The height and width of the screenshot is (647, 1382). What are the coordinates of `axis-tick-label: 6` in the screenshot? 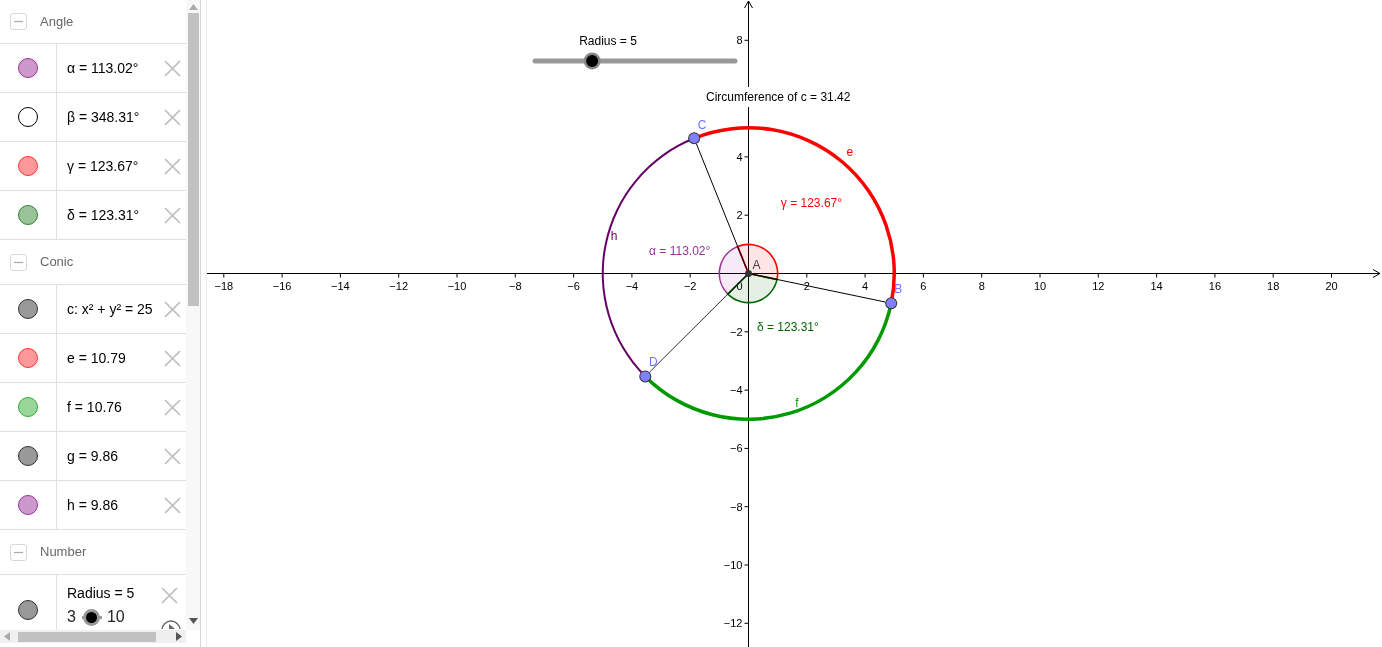 It's located at (923, 285).